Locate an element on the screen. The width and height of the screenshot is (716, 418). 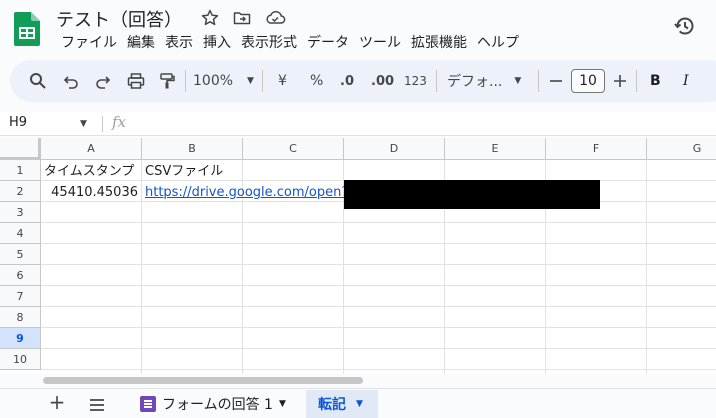
increase-decimal-button: .00 is located at coordinates (382, 81).